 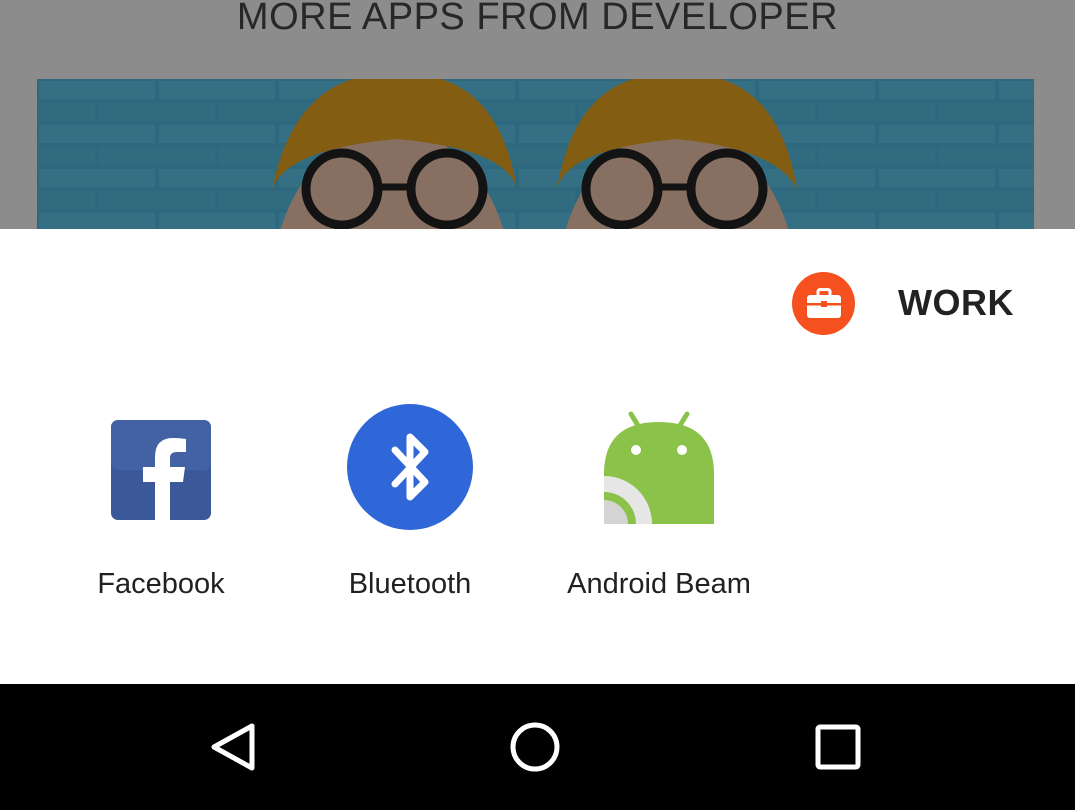 I want to click on back-button-icon, so click(x=233, y=747).